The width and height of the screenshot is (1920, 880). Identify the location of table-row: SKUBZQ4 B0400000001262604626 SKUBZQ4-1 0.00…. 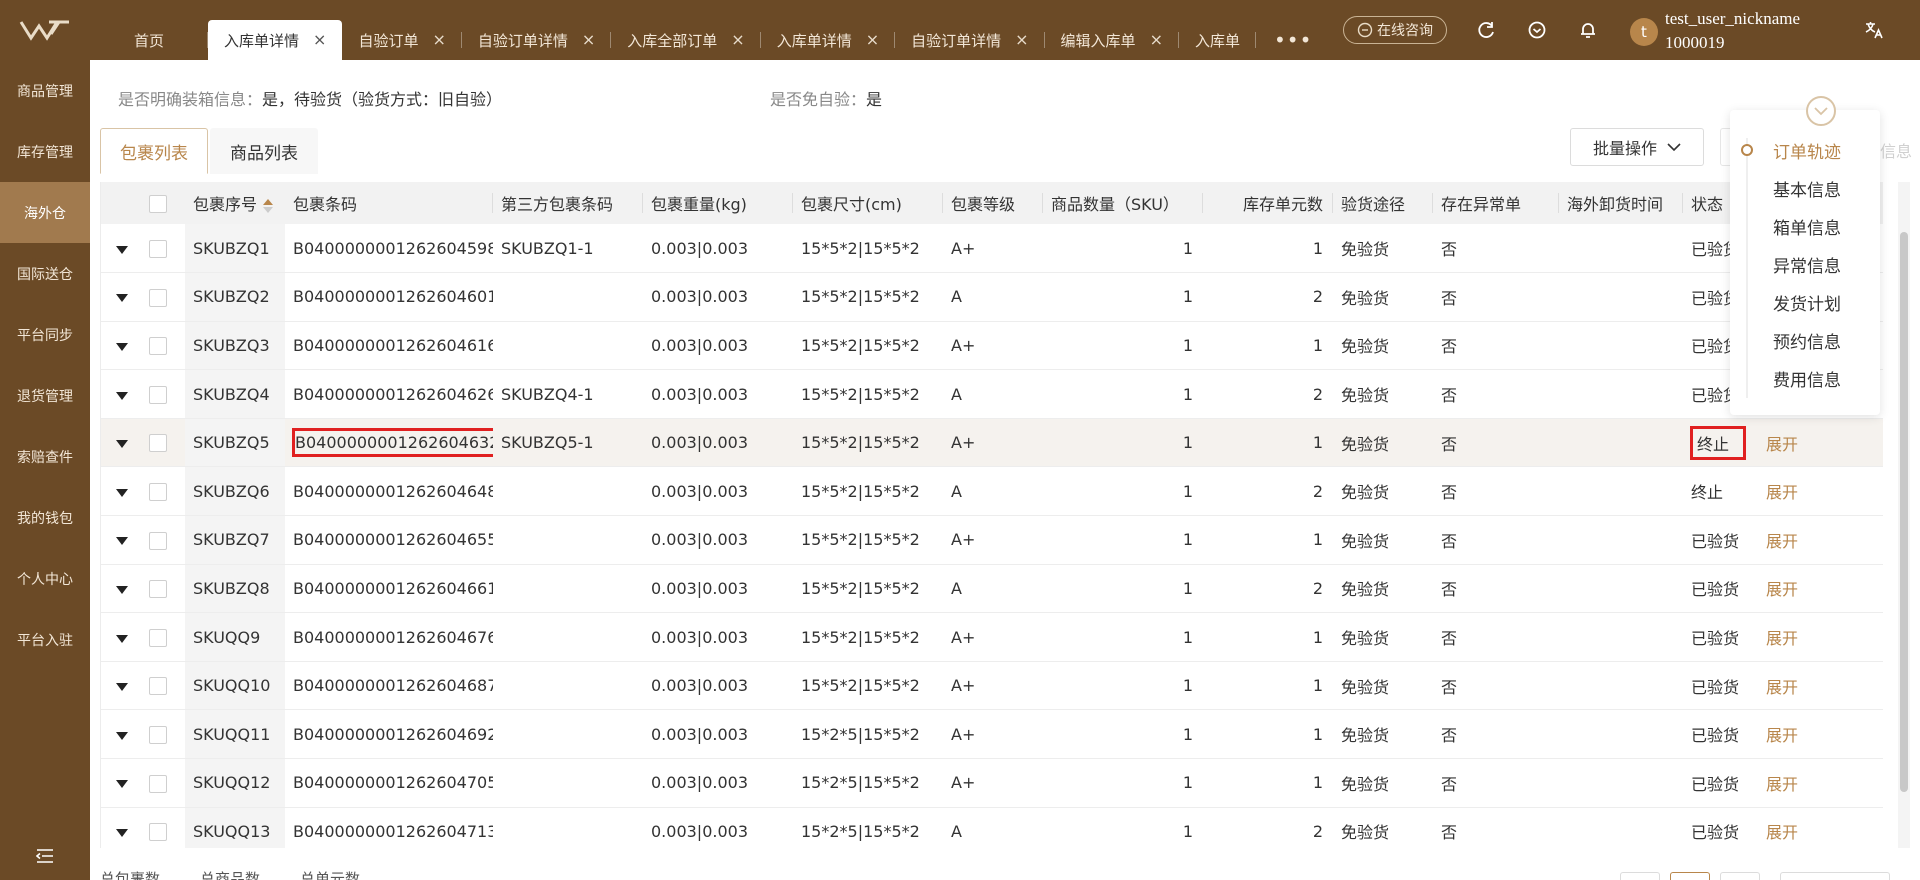
(992, 394).